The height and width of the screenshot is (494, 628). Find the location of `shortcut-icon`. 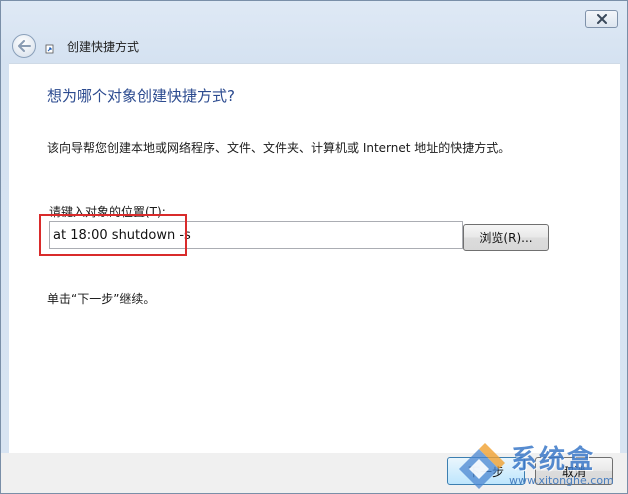

shortcut-icon is located at coordinates (51, 47).